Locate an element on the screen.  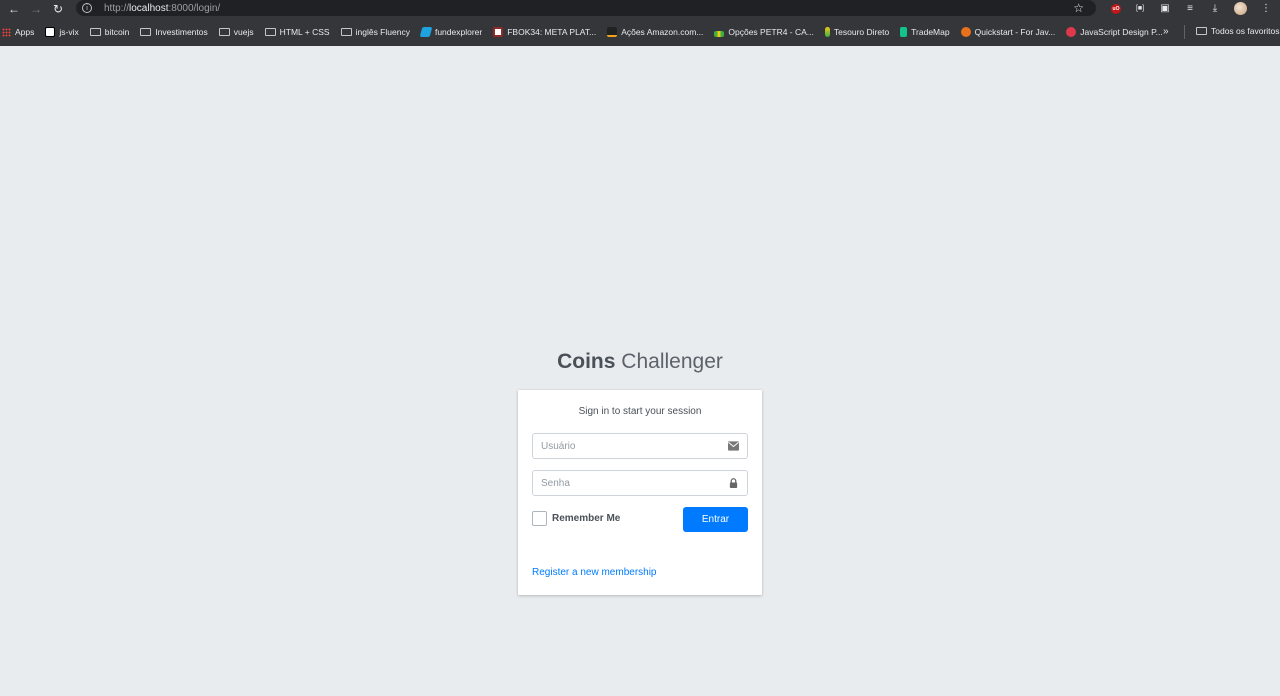
bookmark-tesouro-direto: Tesouro Direto is located at coordinates (857, 32).